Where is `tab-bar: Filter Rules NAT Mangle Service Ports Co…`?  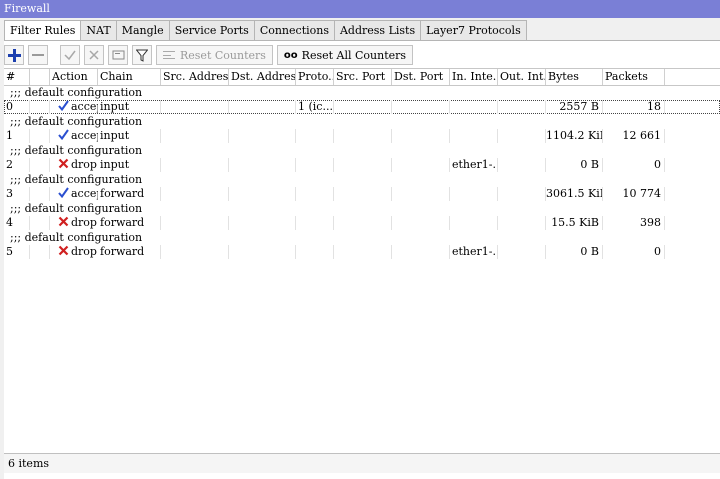 tab-bar: Filter Rules NAT Mangle Service Ports Co… is located at coordinates (265, 30).